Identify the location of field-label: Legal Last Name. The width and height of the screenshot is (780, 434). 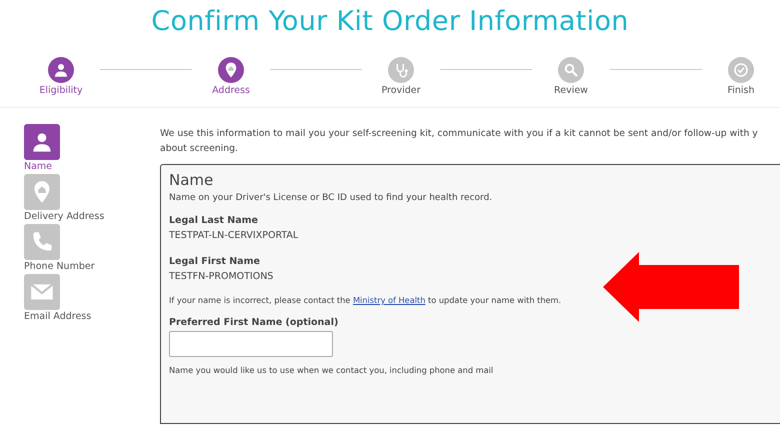
(214, 220).